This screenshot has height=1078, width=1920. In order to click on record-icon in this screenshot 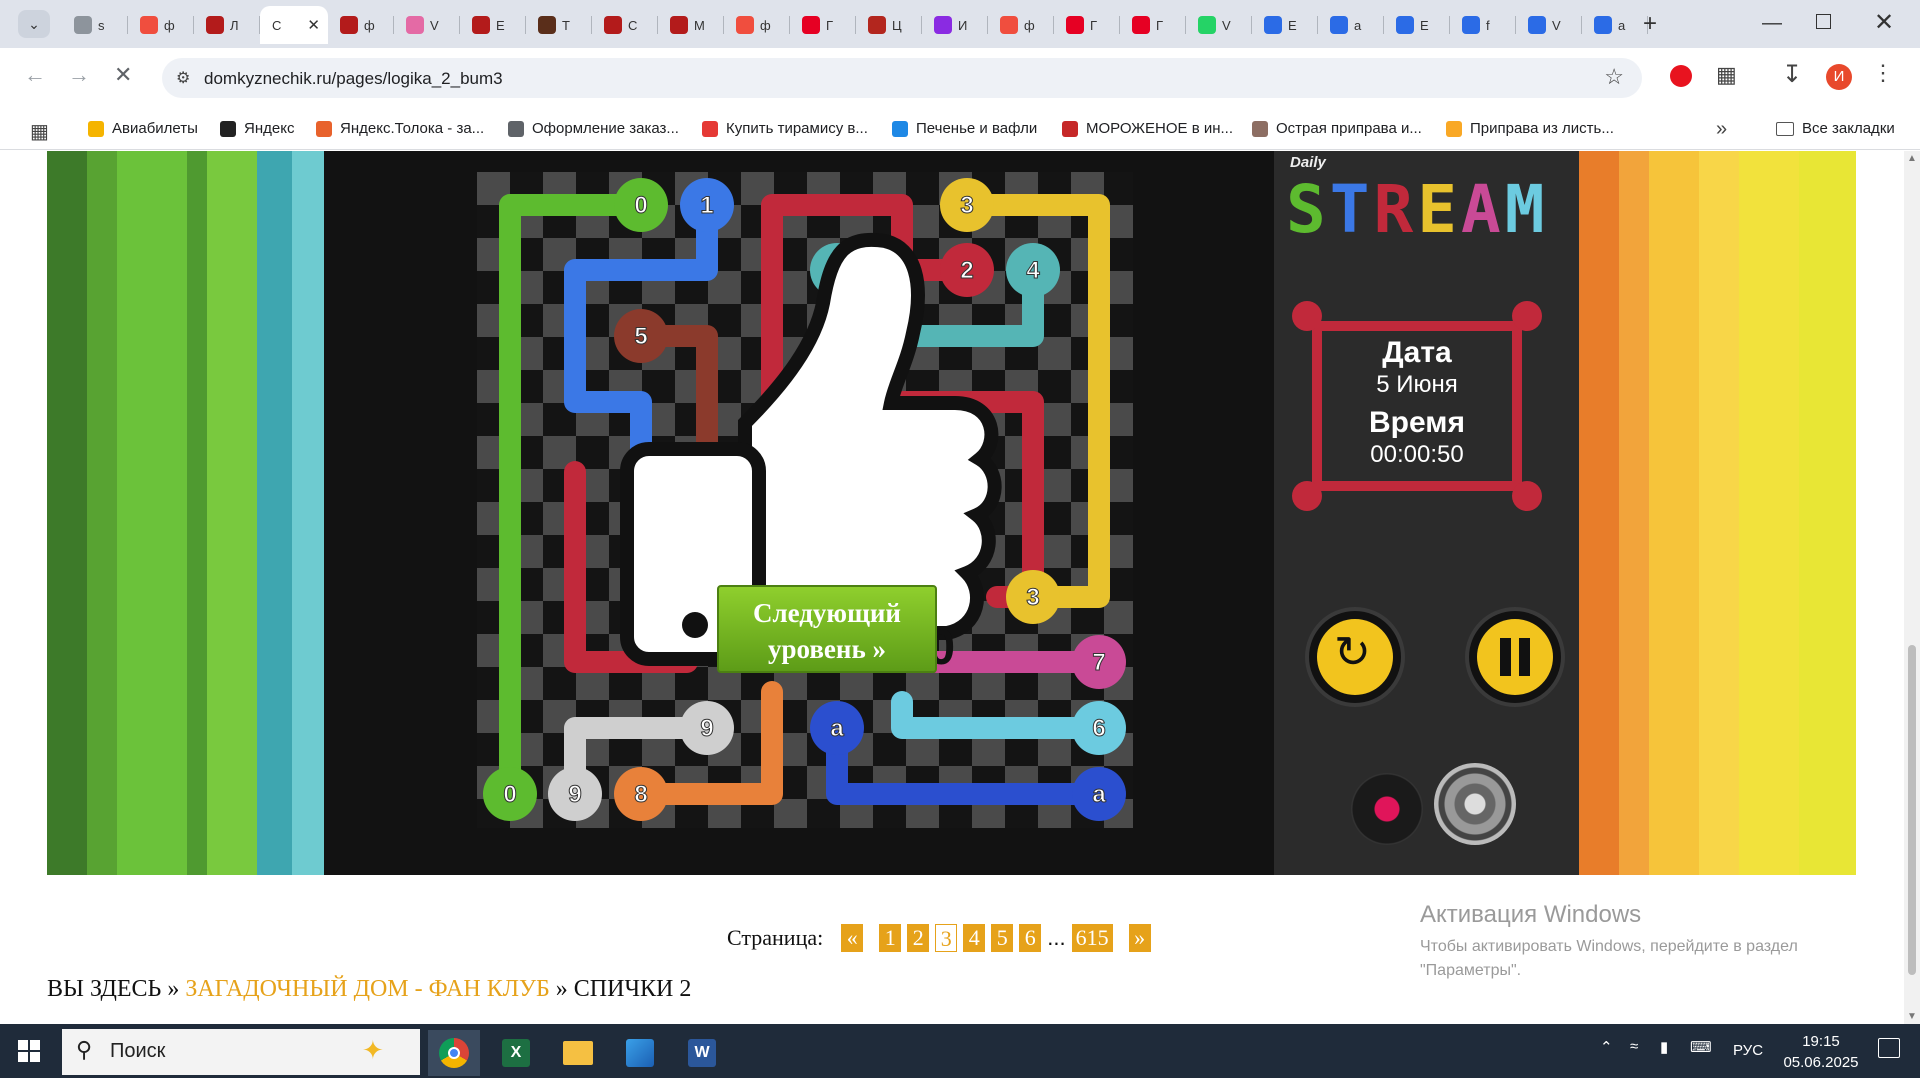, I will do `click(1387, 809)`.